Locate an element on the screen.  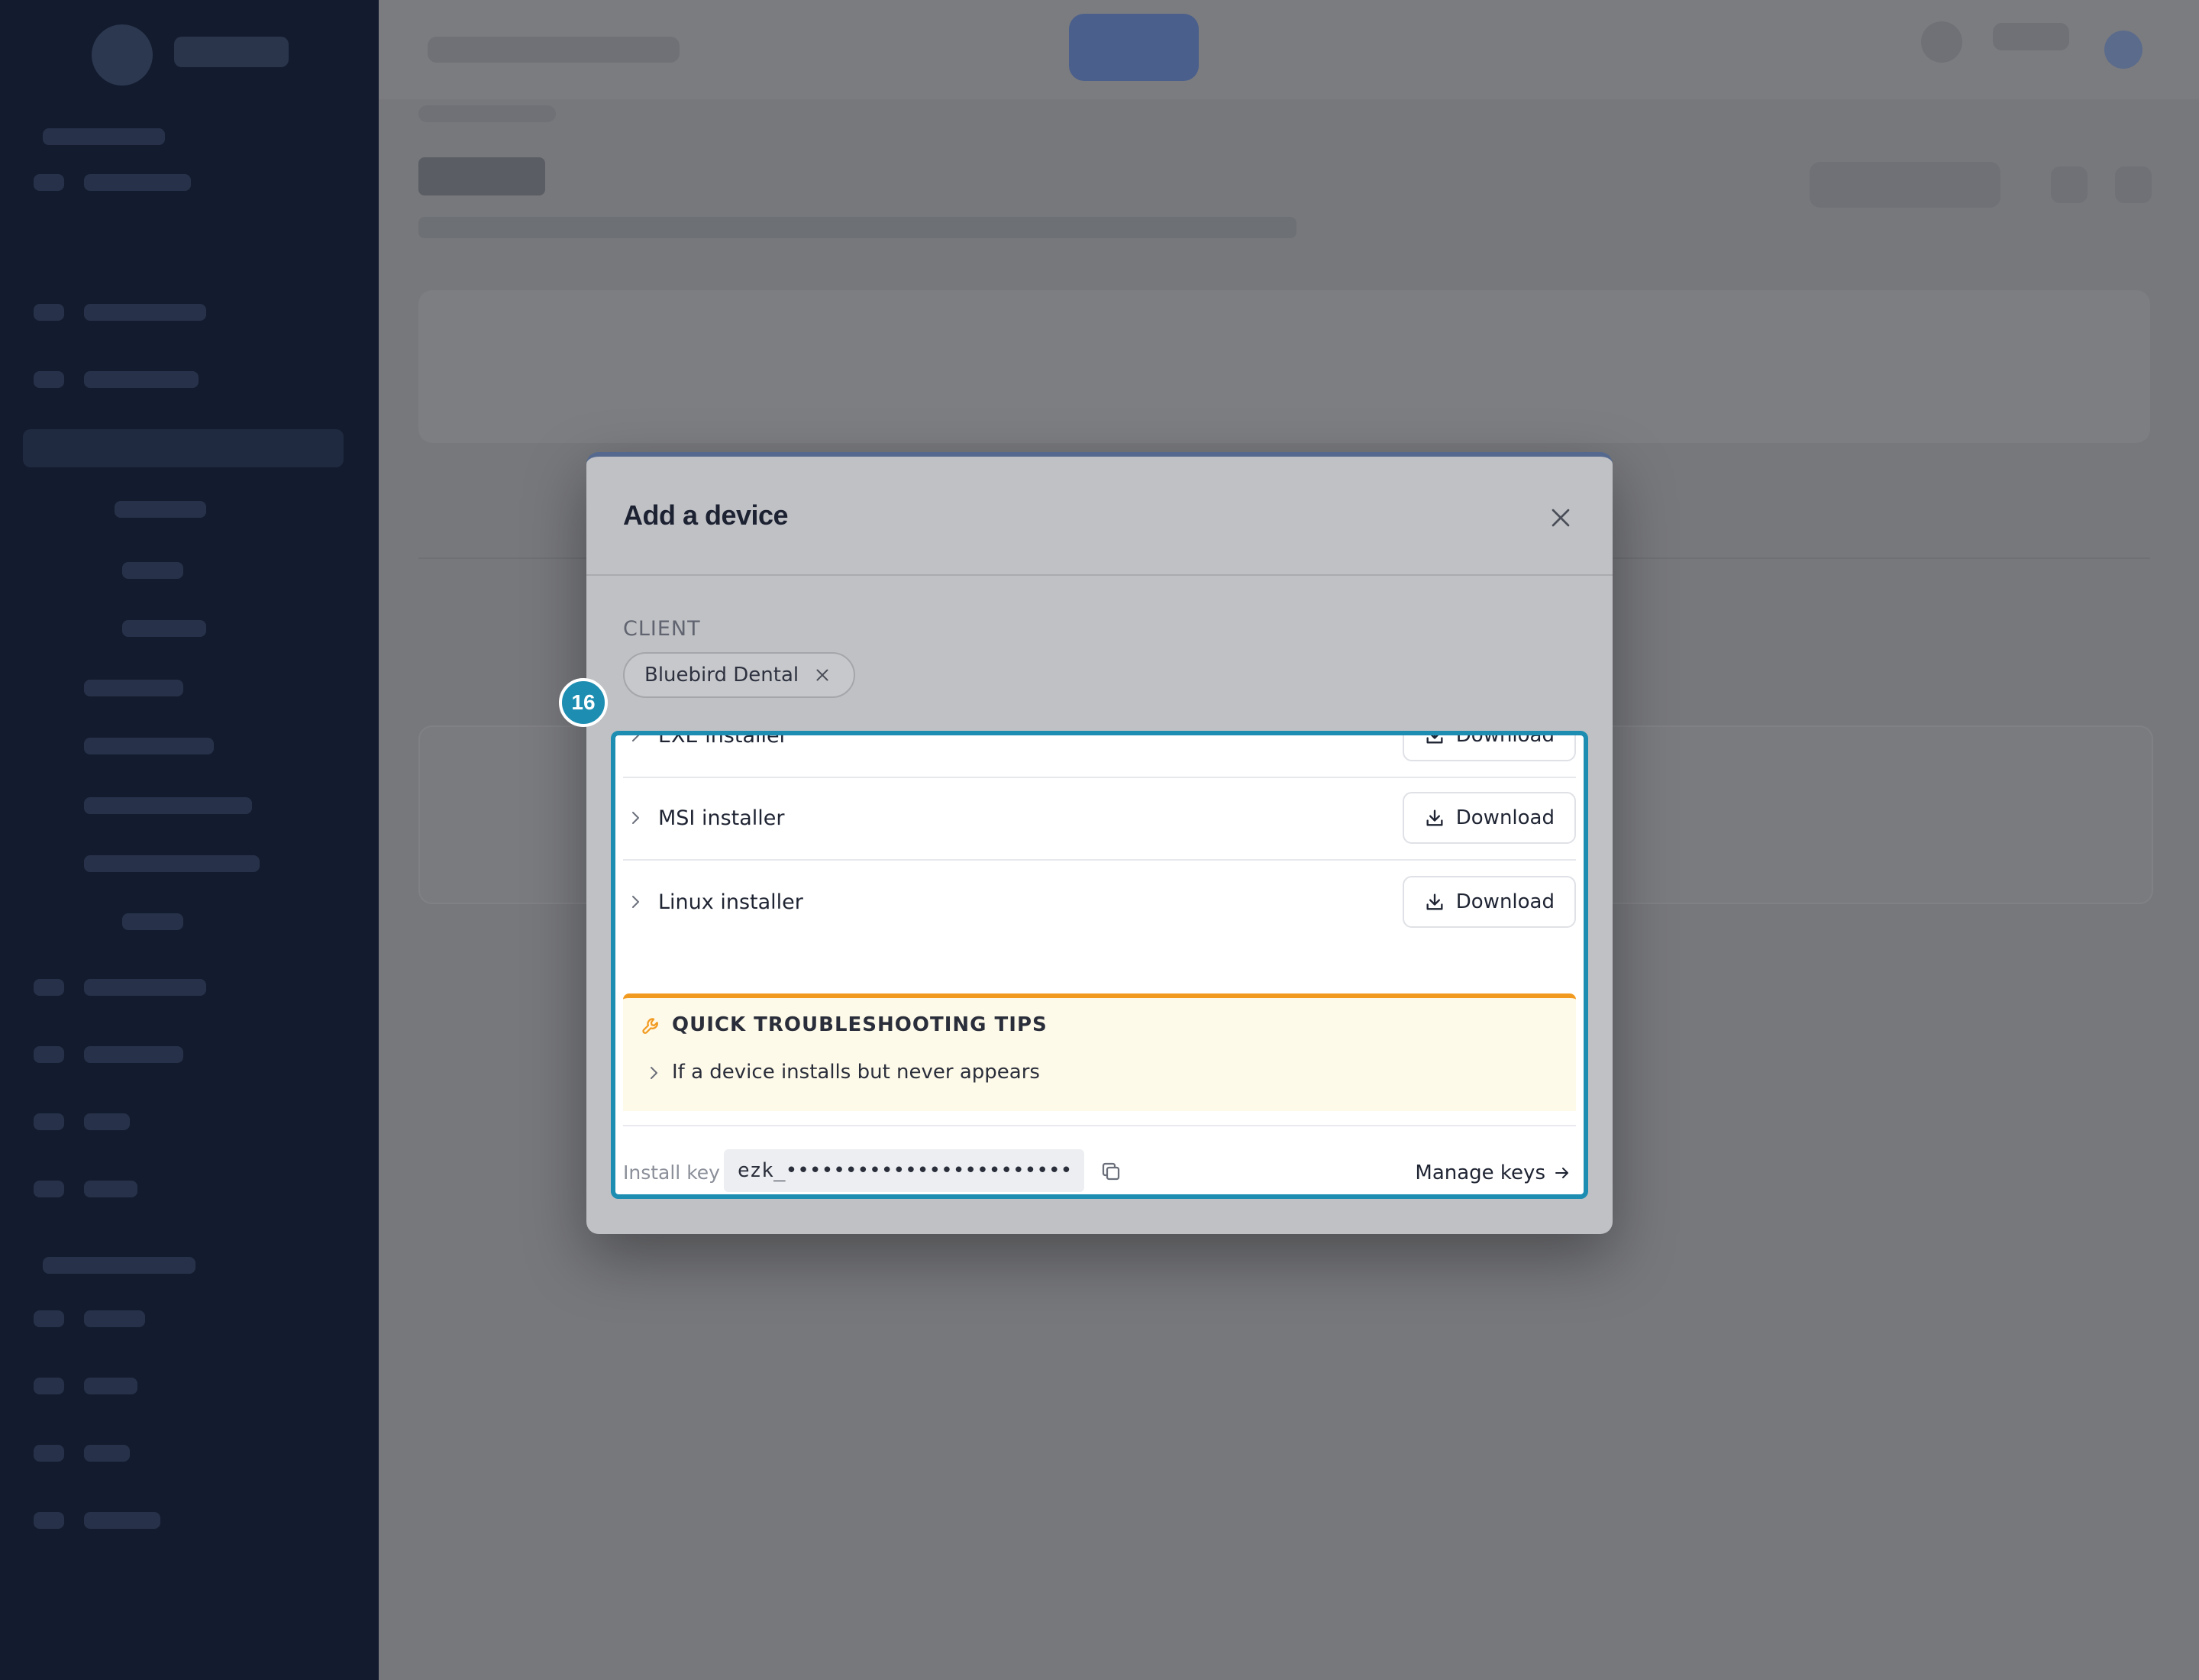
installer-label: Linux installer is located at coordinates (731, 902).